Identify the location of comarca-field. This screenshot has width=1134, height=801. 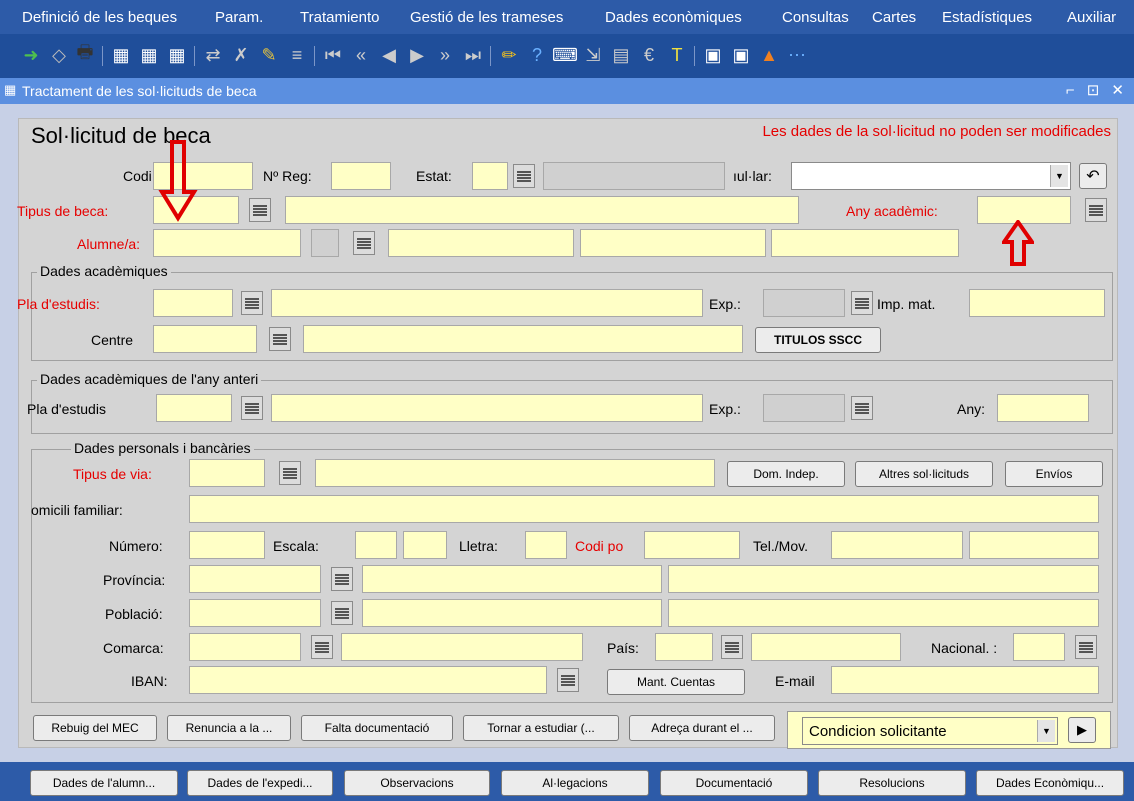
(245, 647).